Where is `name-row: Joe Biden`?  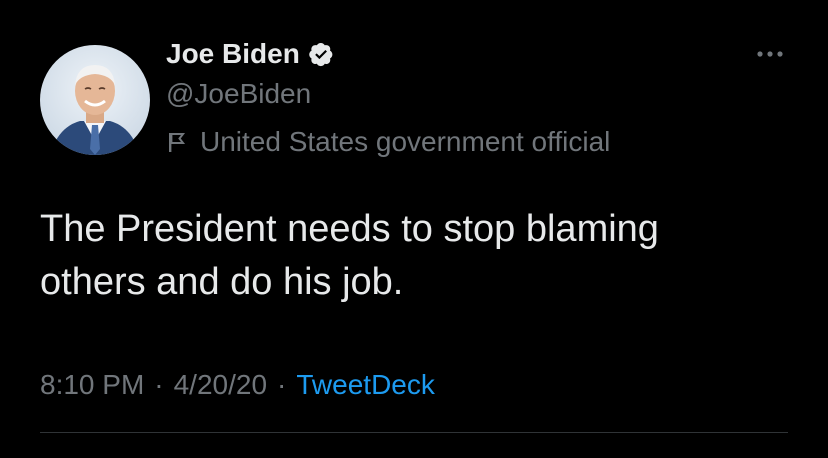 name-row: Joe Biden is located at coordinates (388, 54).